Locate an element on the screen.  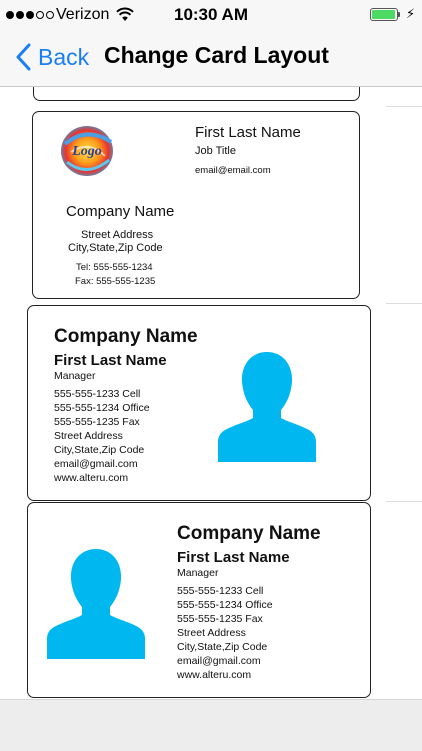
page-title: Change Card Layout is located at coordinates (216, 55).